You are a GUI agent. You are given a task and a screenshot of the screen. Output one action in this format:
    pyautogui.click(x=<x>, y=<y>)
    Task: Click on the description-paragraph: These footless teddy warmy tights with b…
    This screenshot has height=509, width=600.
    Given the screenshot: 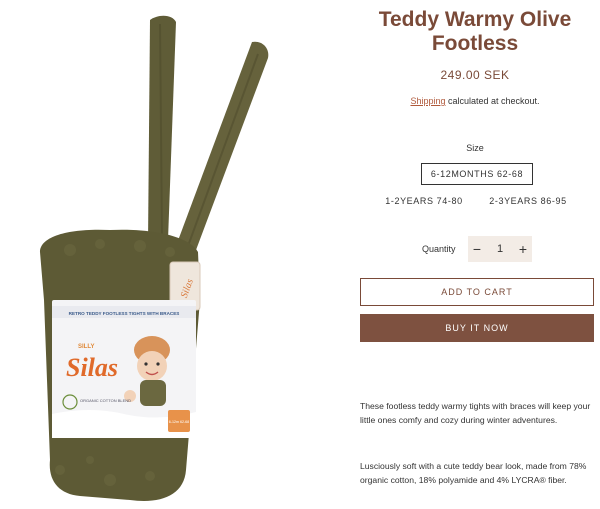 What is the action you would take?
    pyautogui.click(x=475, y=413)
    